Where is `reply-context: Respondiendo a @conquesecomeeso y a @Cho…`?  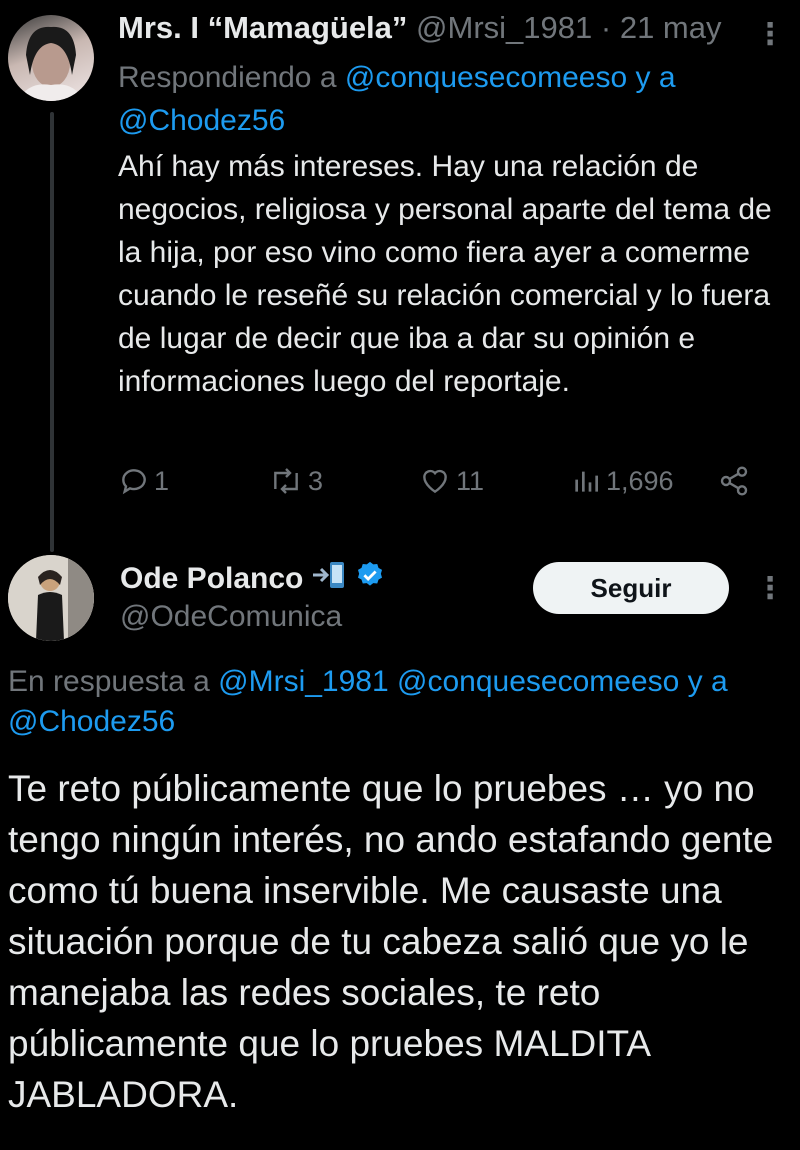 reply-context: Respondiendo a @conquesecomeeso y a @Cho… is located at coordinates (448, 99).